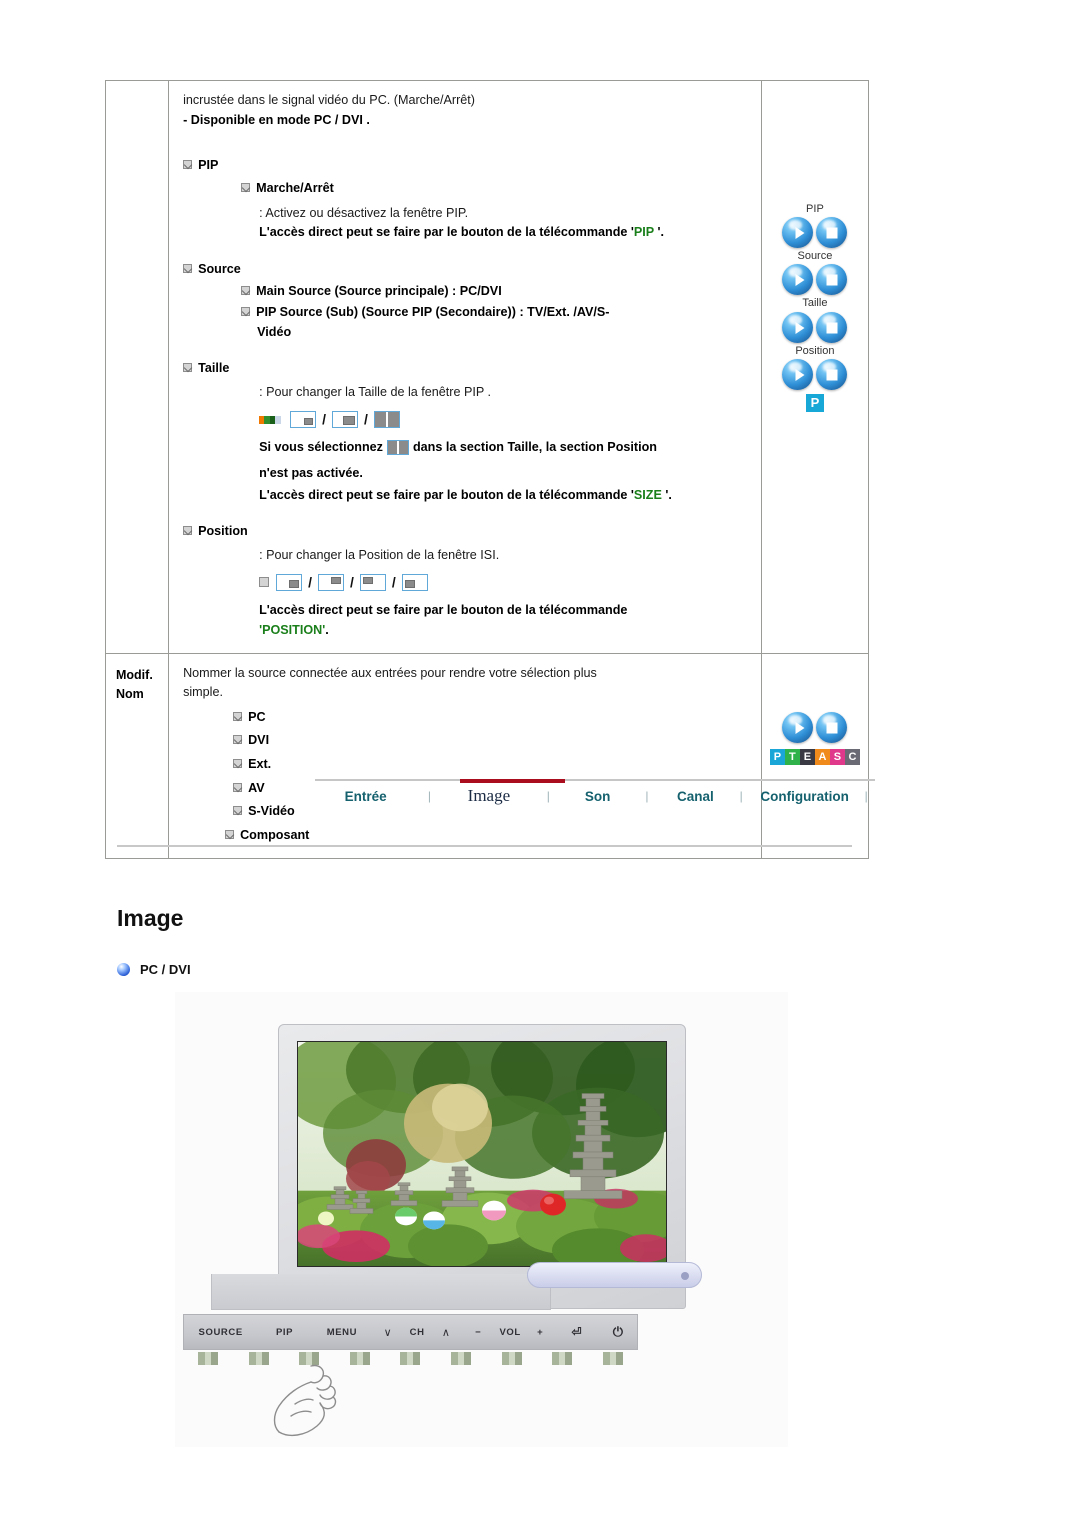 The width and height of the screenshot is (1080, 1528). Describe the element at coordinates (130, 693) in the screenshot. I see `modif-nom-line2: Nom` at that location.